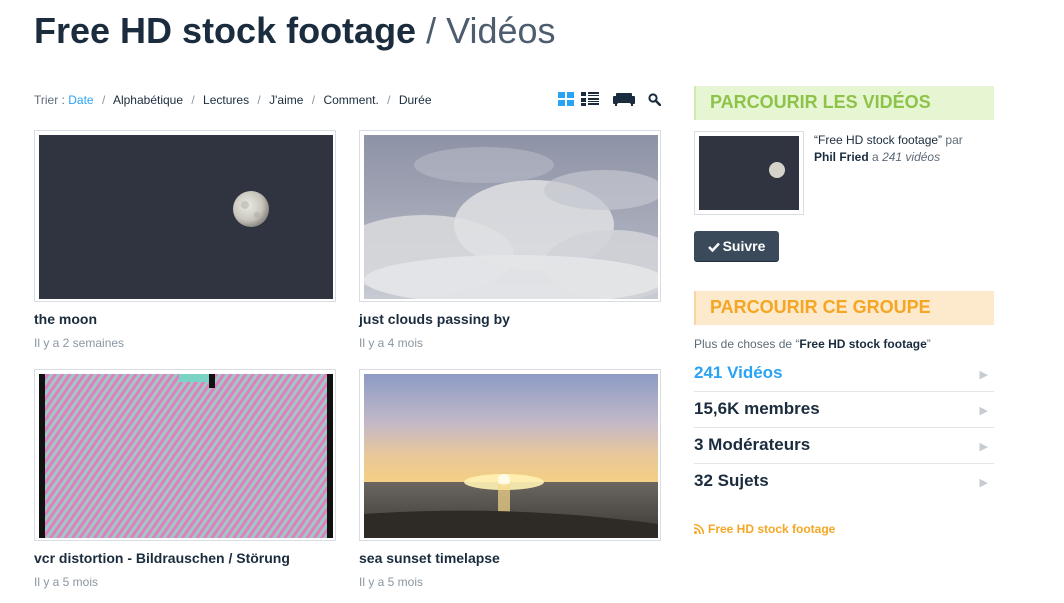 The width and height of the screenshot is (1064, 603). I want to click on page-title: Free HD stock footage / Vidéos, so click(295, 31).